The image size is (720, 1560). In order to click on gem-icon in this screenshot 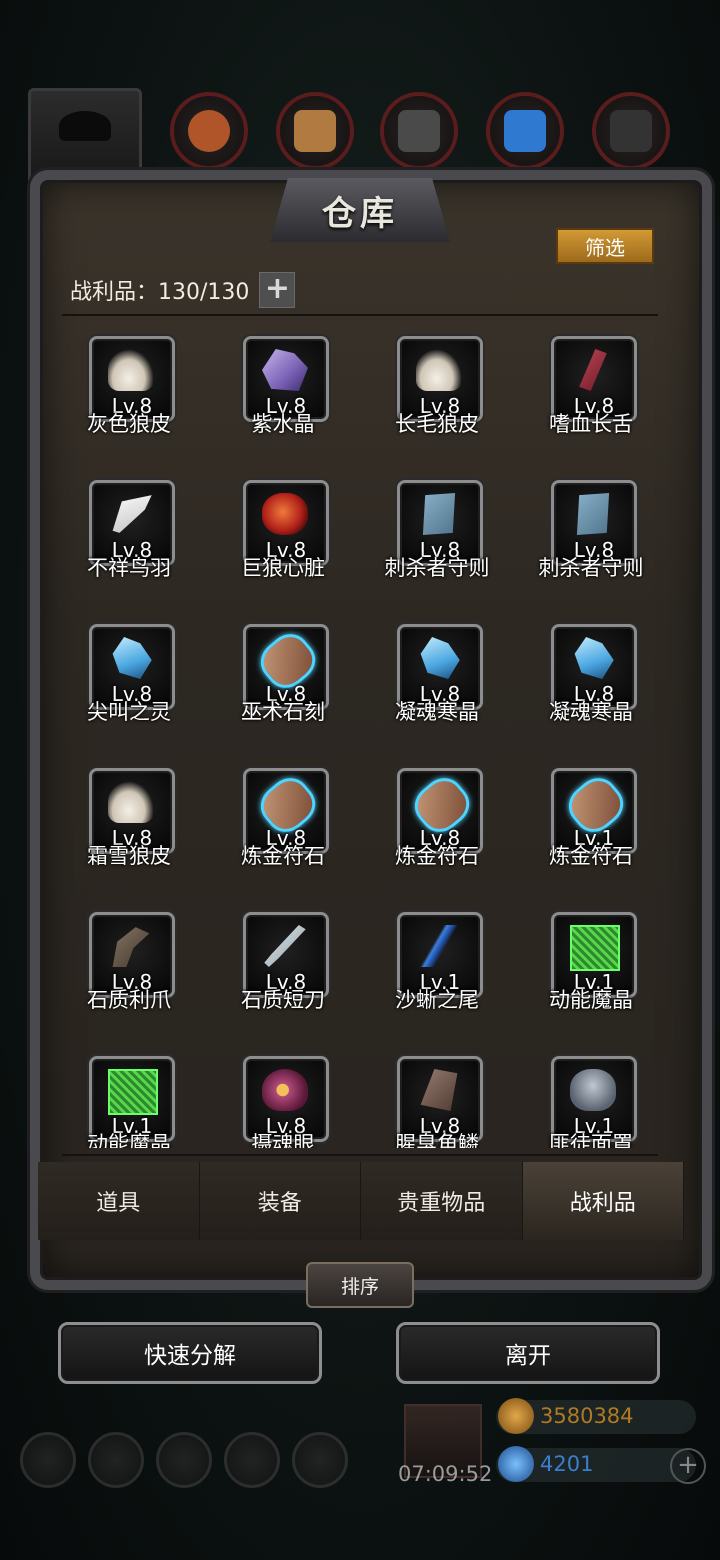, I will do `click(516, 1464)`.